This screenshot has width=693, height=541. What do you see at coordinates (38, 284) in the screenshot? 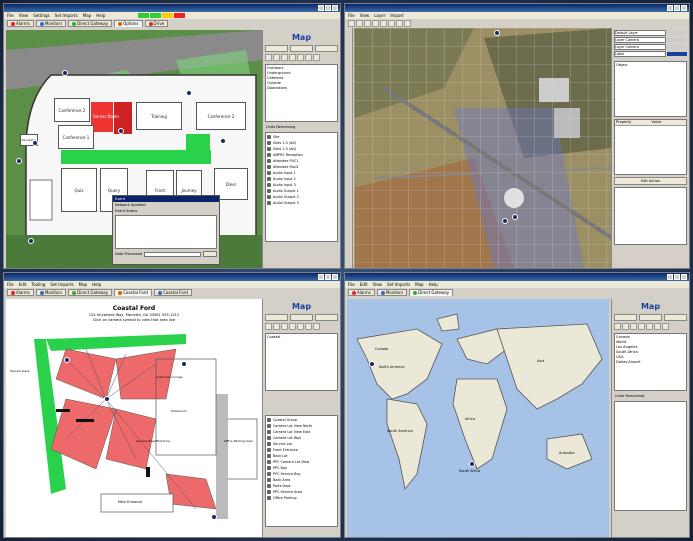
I see `menu-tooling: Tooling` at bounding box center [38, 284].